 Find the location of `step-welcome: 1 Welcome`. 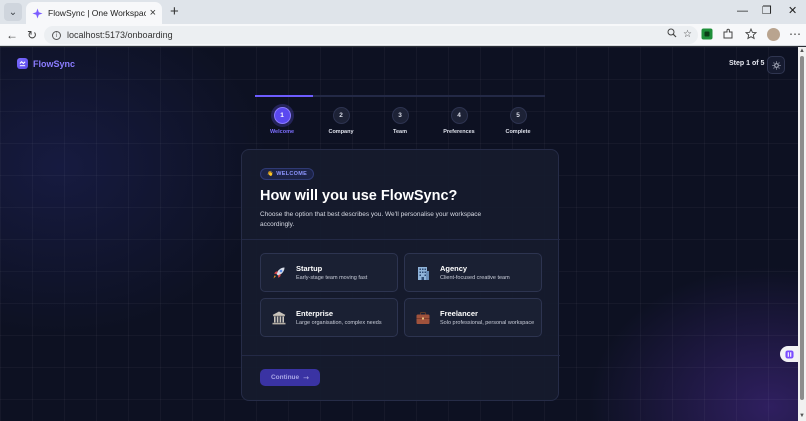

step-welcome: 1 Welcome is located at coordinates (282, 121).